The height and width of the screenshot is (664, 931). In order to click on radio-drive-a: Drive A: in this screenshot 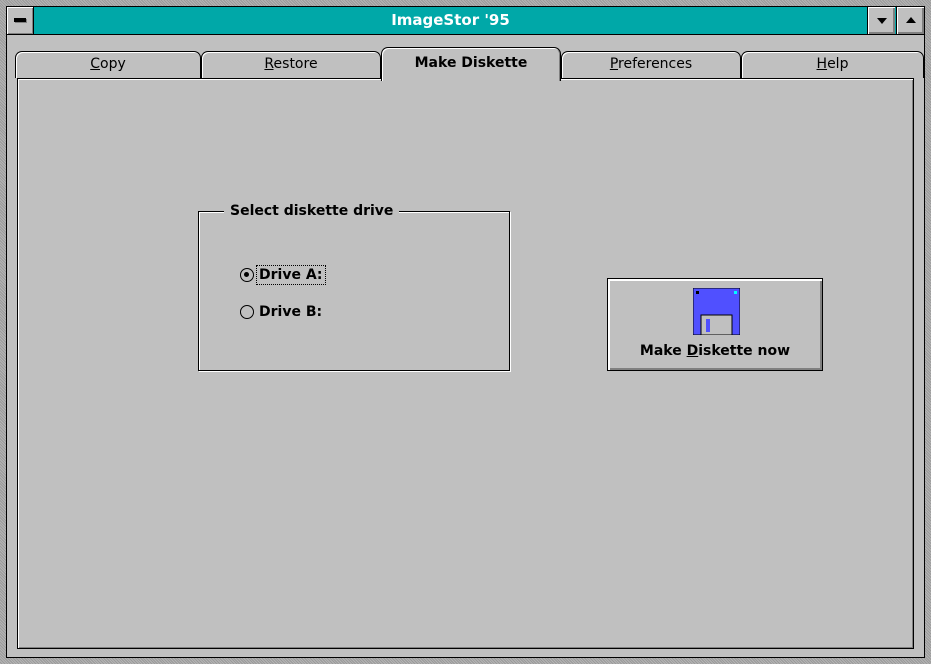, I will do `click(283, 275)`.